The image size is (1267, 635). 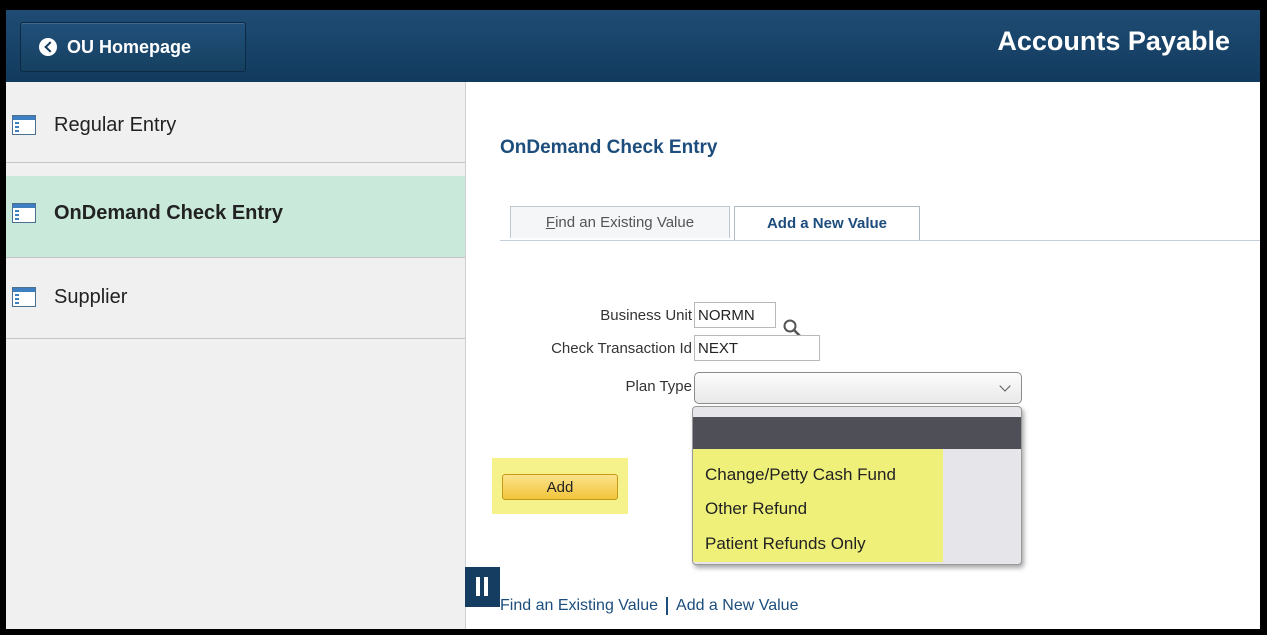 What do you see at coordinates (756, 509) in the screenshot?
I see `dropdown-option: Other Refund` at bounding box center [756, 509].